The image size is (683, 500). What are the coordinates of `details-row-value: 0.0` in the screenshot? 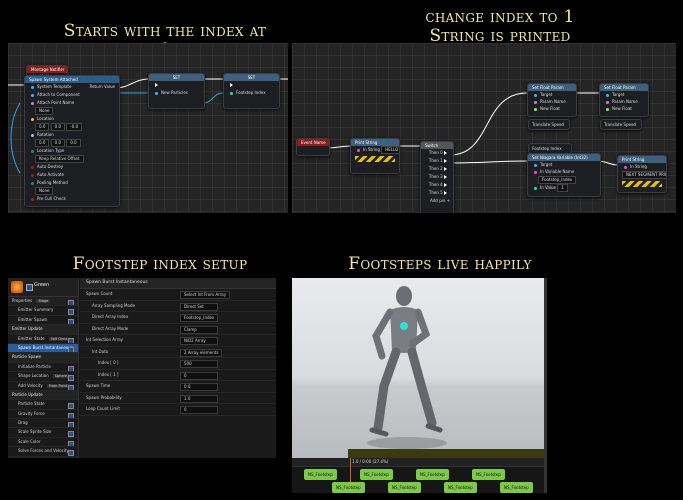 It's located at (199, 387).